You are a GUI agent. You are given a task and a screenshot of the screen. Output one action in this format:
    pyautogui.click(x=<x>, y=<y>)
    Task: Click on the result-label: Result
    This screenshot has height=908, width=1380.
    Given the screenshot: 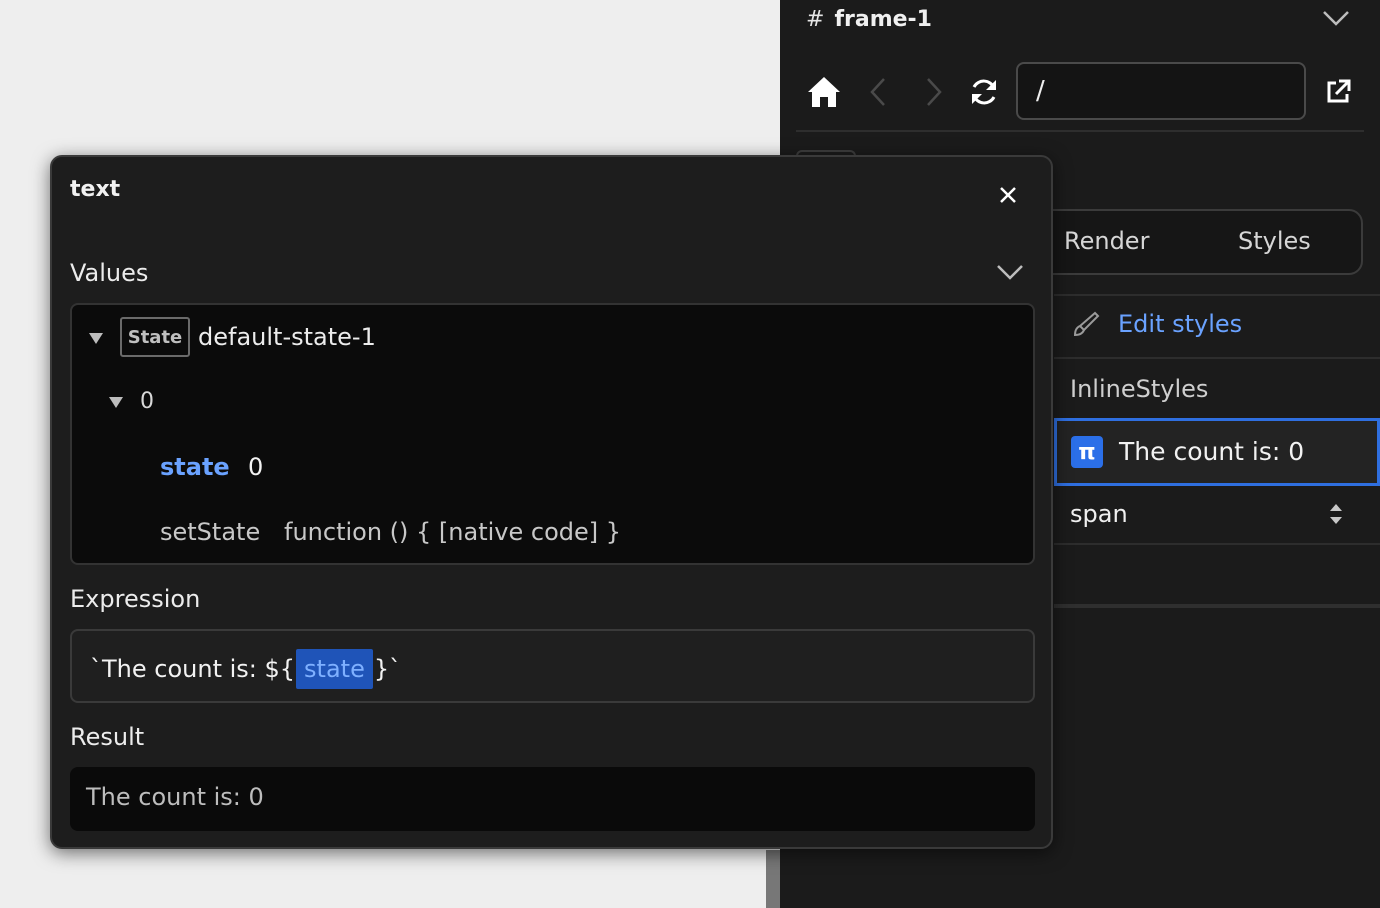 What is the action you would take?
    pyautogui.click(x=107, y=737)
    